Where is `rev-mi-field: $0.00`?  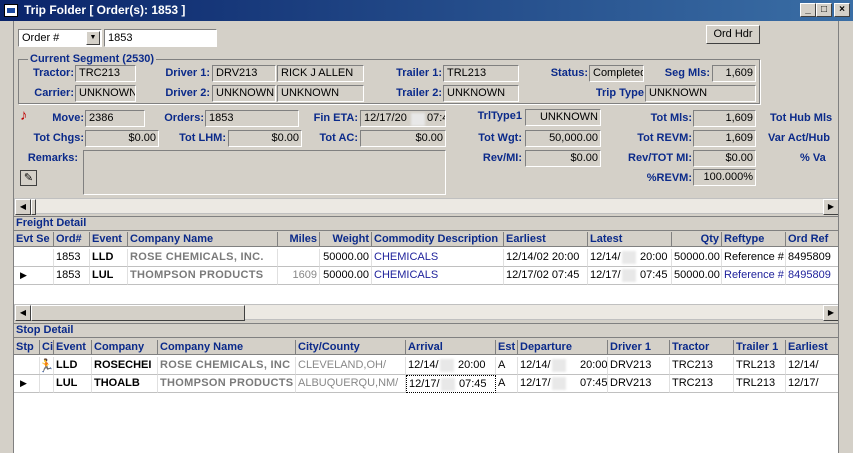
rev-mi-field: $0.00 is located at coordinates (563, 158).